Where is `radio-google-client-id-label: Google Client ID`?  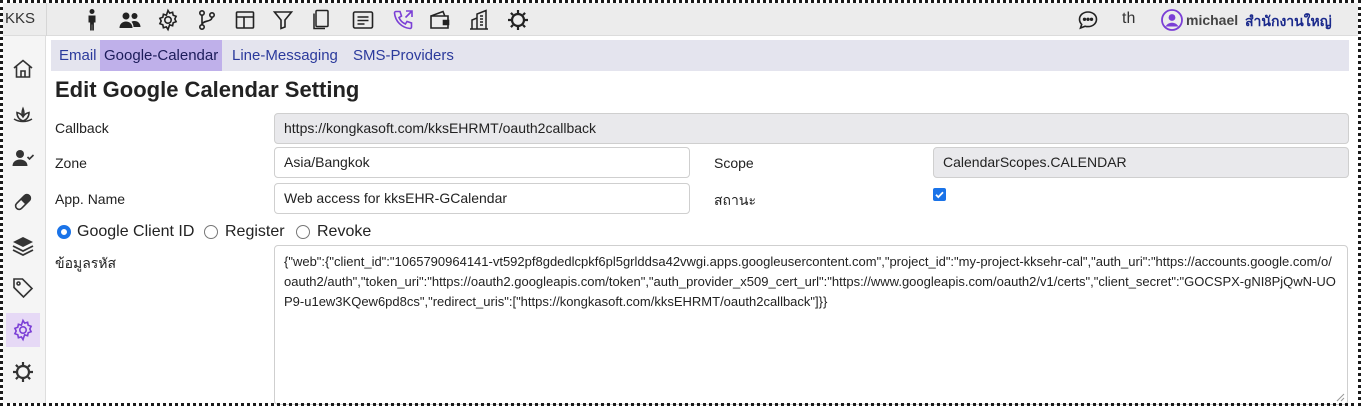
radio-google-client-id-label: Google Client ID is located at coordinates (135, 232).